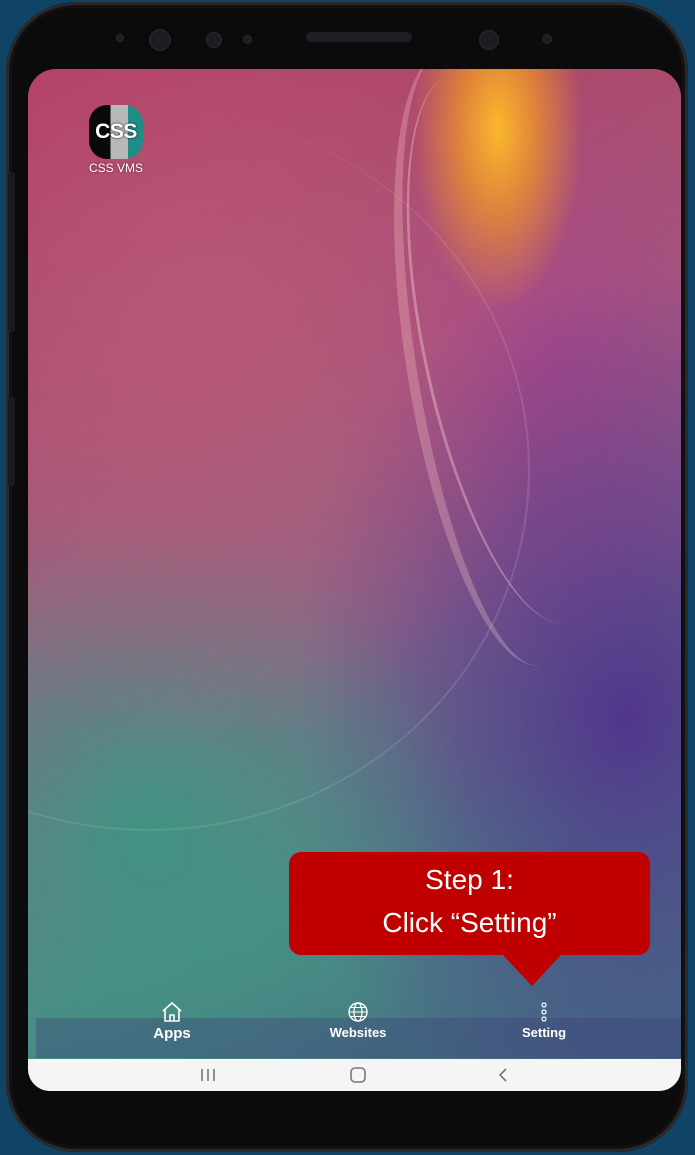 This screenshot has height=1155, width=695. Describe the element at coordinates (172, 1012) in the screenshot. I see `home-icon` at that location.